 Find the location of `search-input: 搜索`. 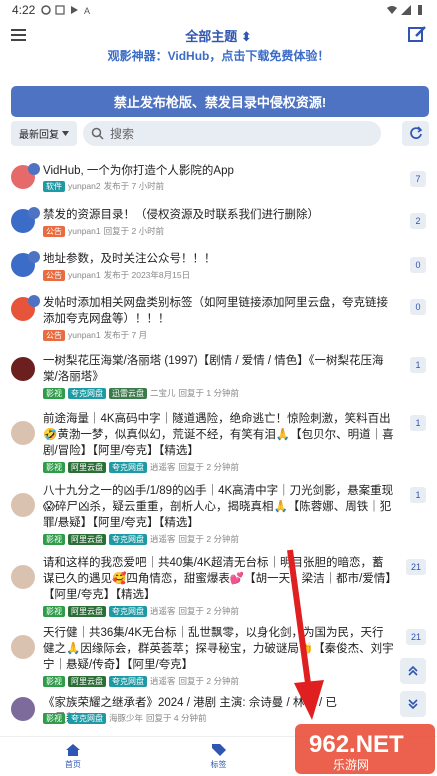

search-input: 搜索 is located at coordinates (232, 133).